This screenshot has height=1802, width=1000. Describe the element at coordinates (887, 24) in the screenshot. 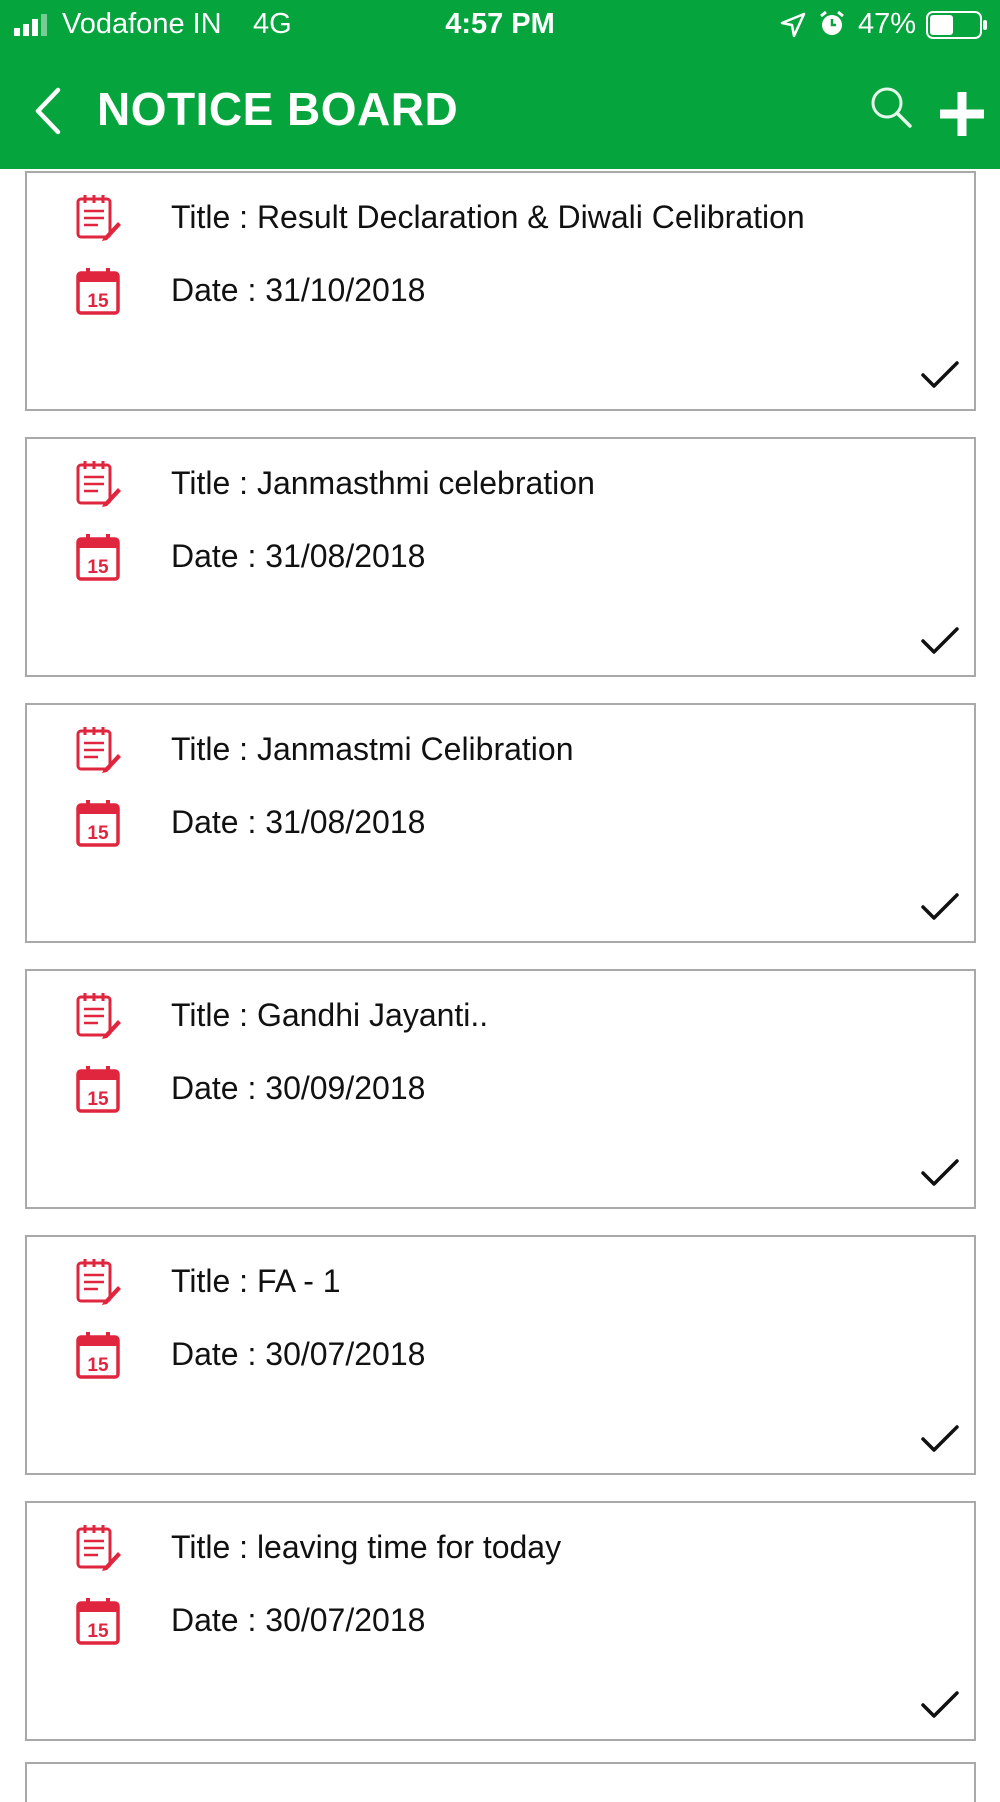

I see `battery-percentage: 47%` at that location.